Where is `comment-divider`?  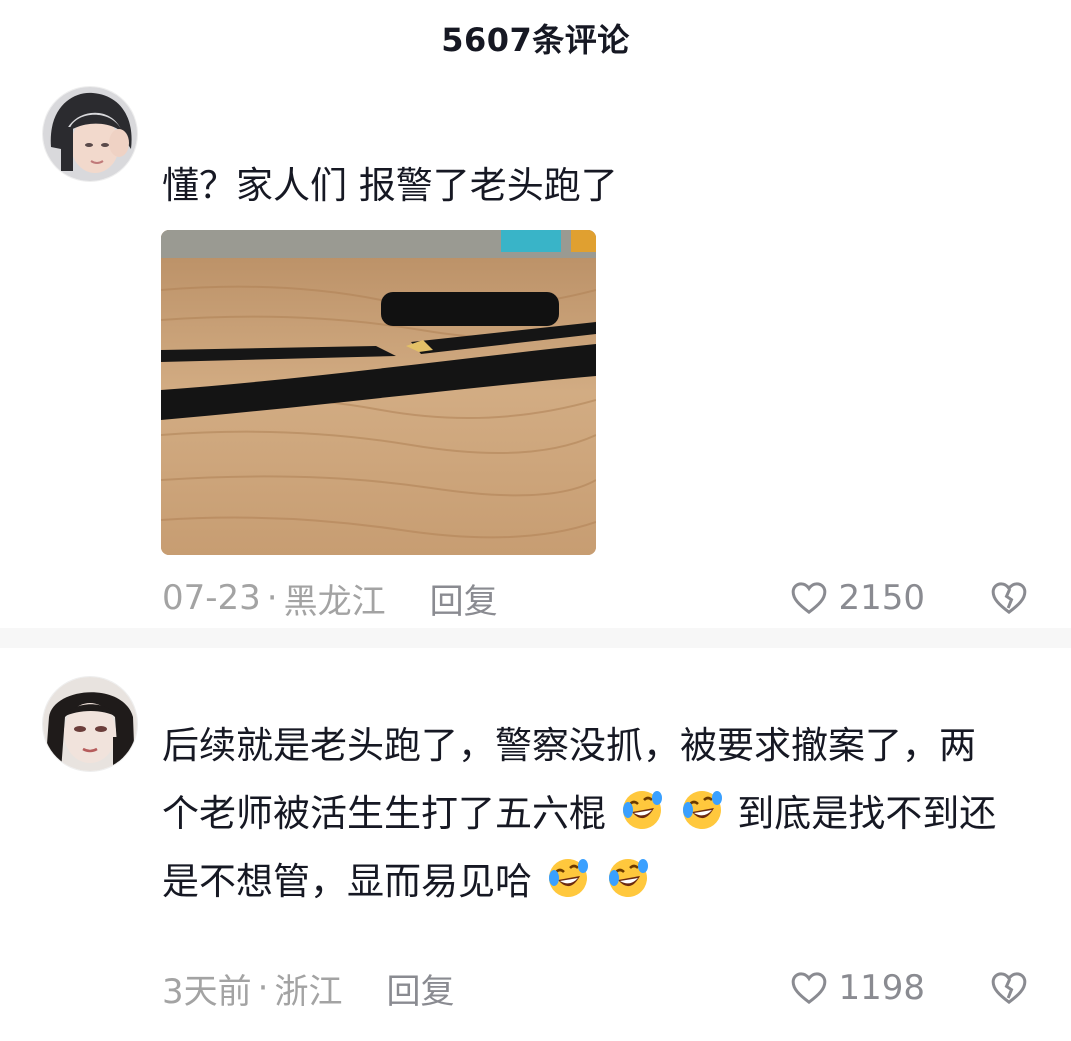
comment-divider is located at coordinates (535, 638).